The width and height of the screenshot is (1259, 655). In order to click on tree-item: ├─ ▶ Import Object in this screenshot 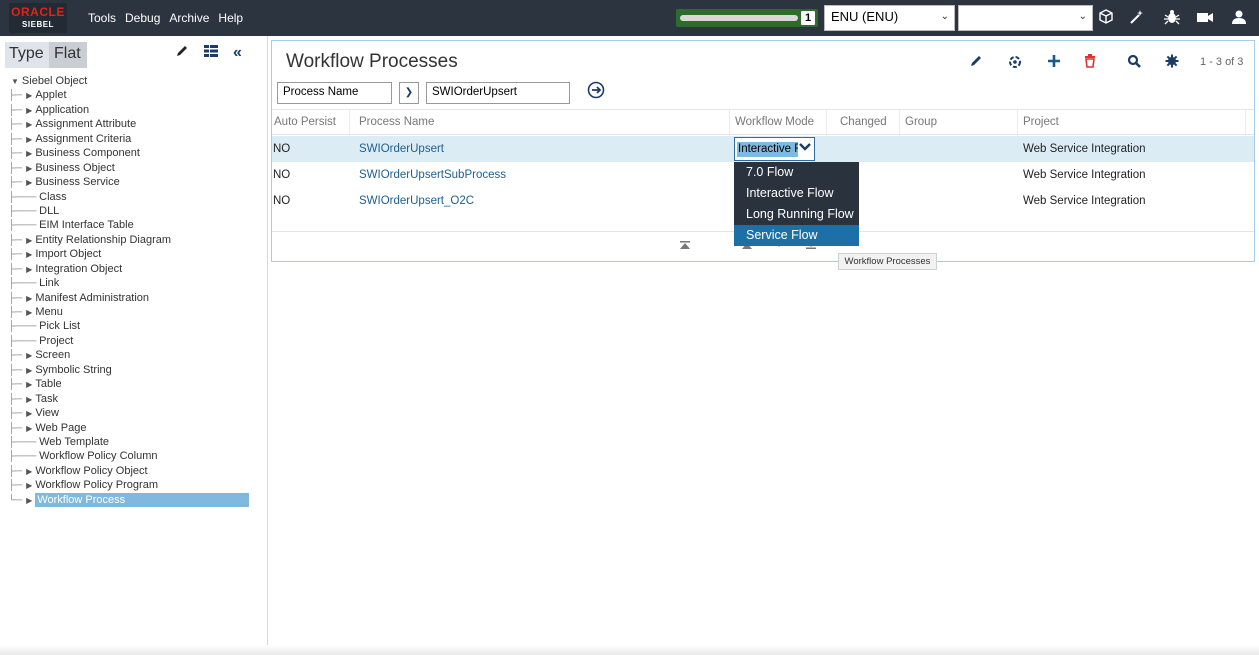, I will do `click(136, 254)`.